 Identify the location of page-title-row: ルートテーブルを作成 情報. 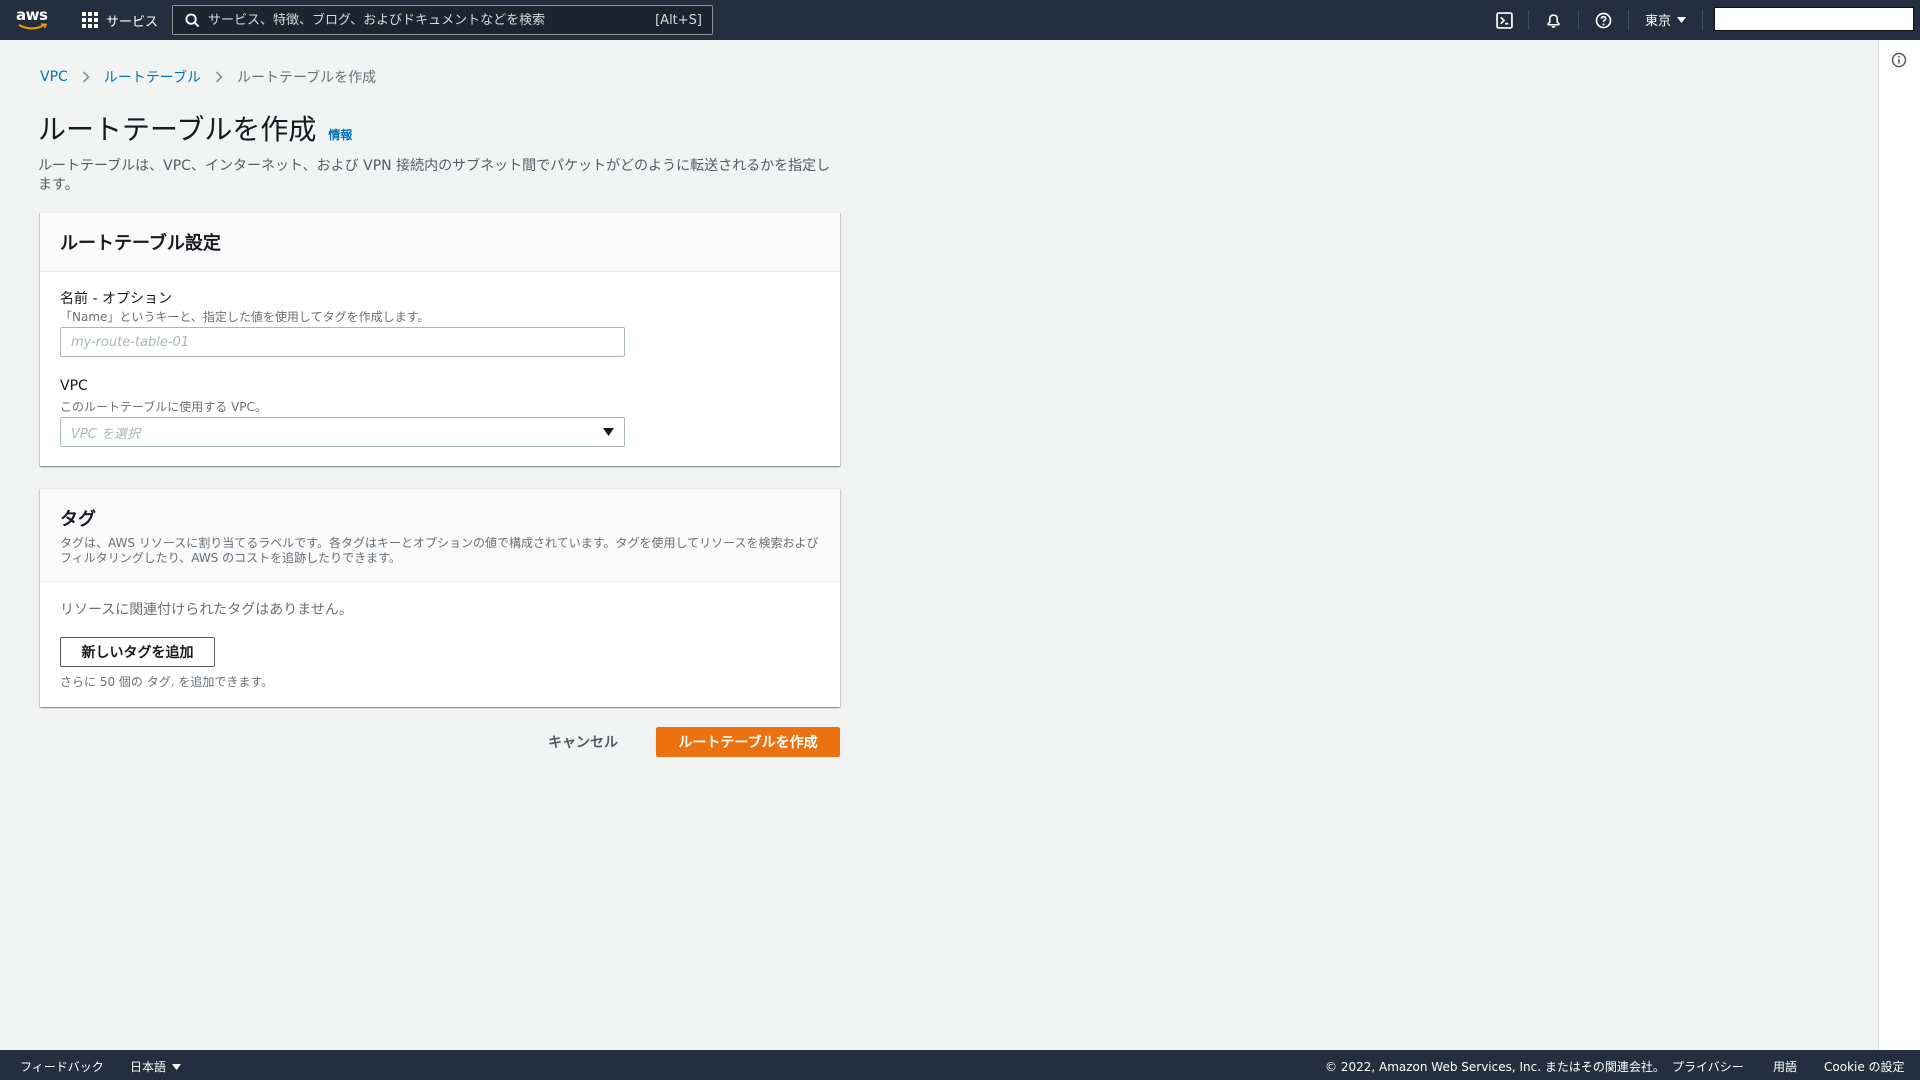
(195, 128).